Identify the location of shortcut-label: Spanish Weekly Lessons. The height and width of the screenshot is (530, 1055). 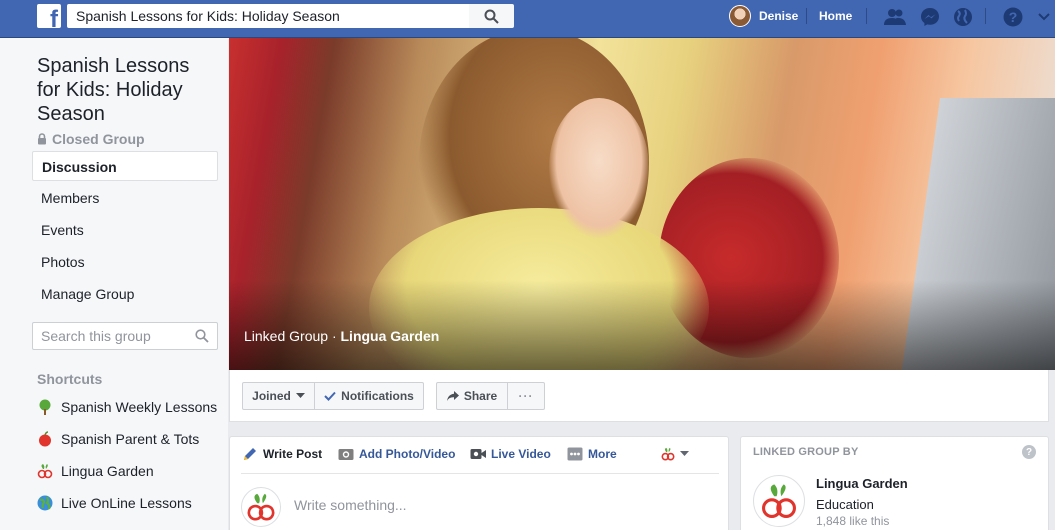
(139, 407).